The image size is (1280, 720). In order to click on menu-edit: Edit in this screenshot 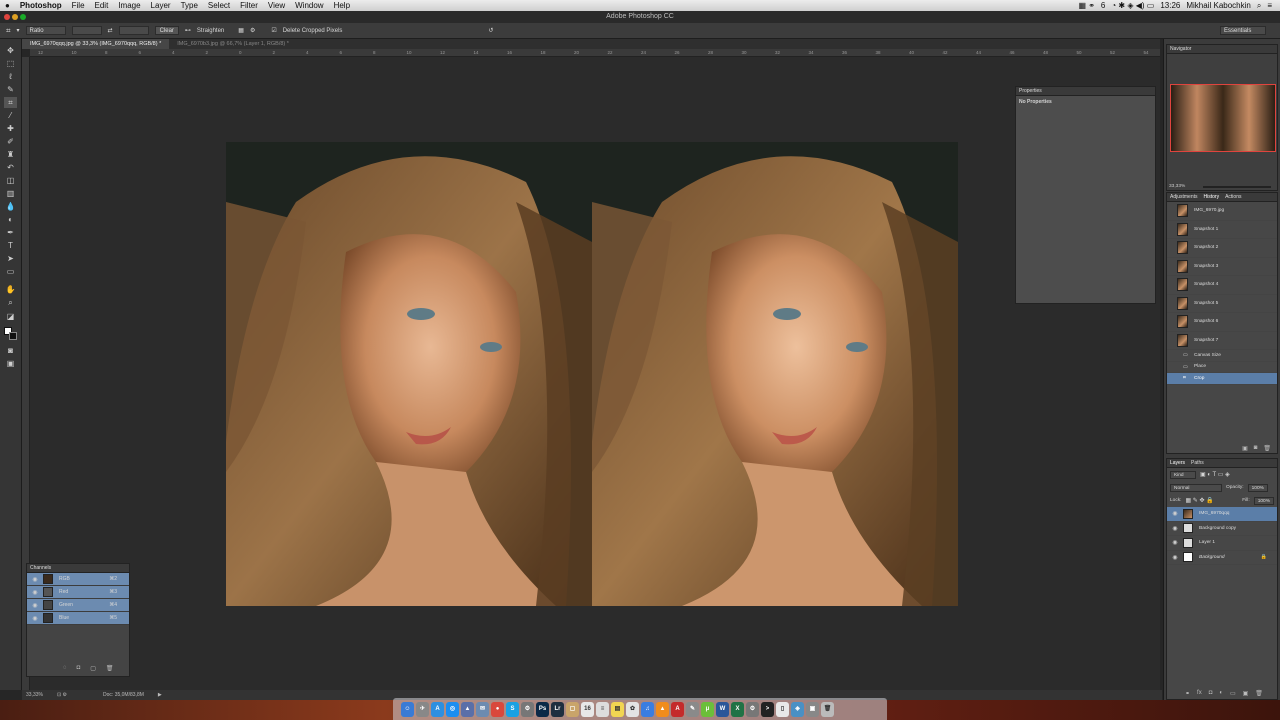, I will do `click(102, 5)`.